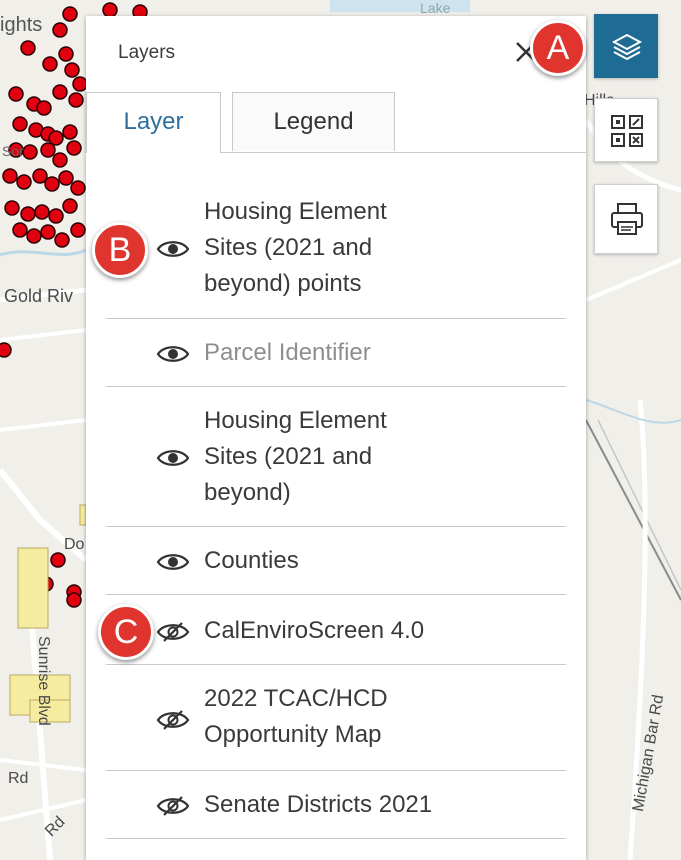 The width and height of the screenshot is (681, 860). What do you see at coordinates (18, 778) in the screenshot?
I see `map-label-rd: Rd` at bounding box center [18, 778].